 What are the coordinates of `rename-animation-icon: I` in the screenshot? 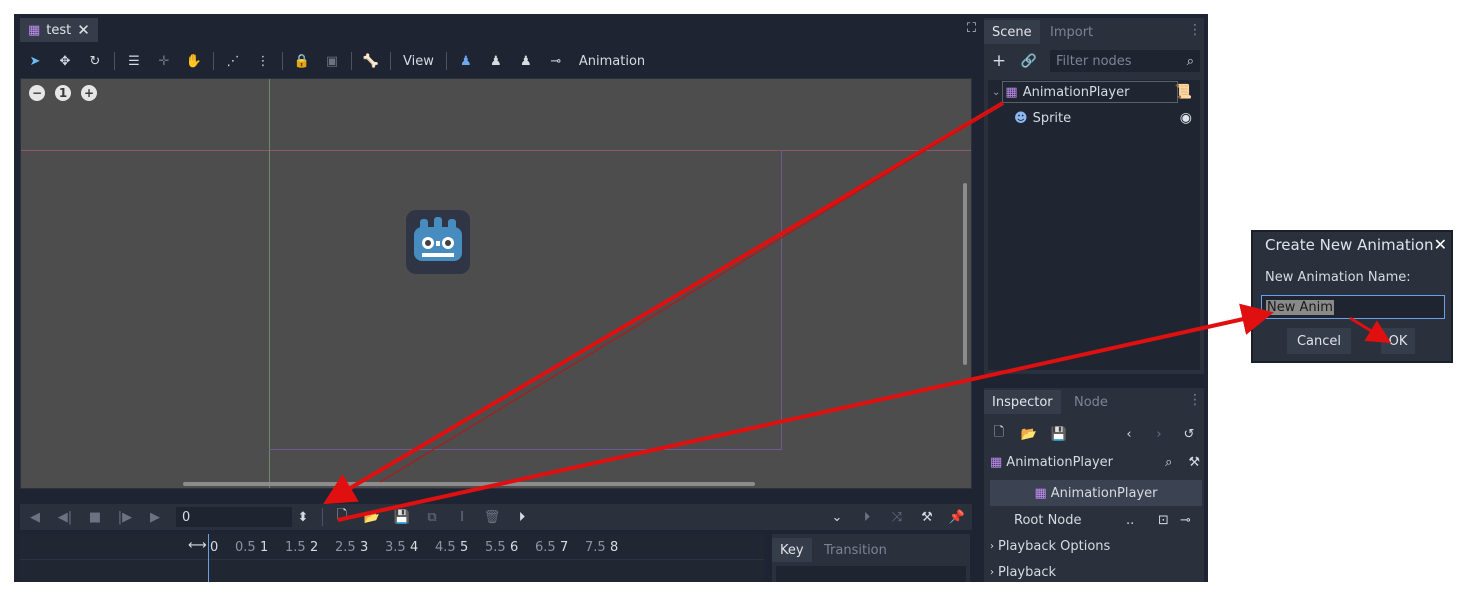 It's located at (462, 517).